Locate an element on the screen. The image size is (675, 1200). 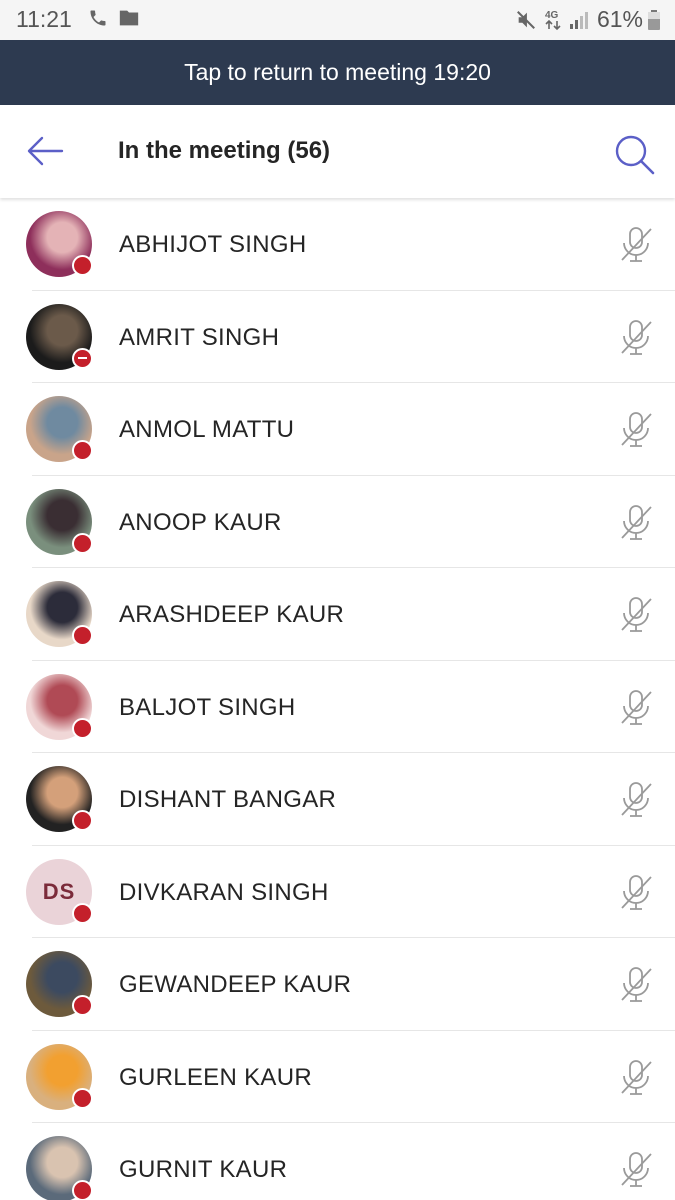
participant-row: ANMOL MATTU is located at coordinates (337, 429).